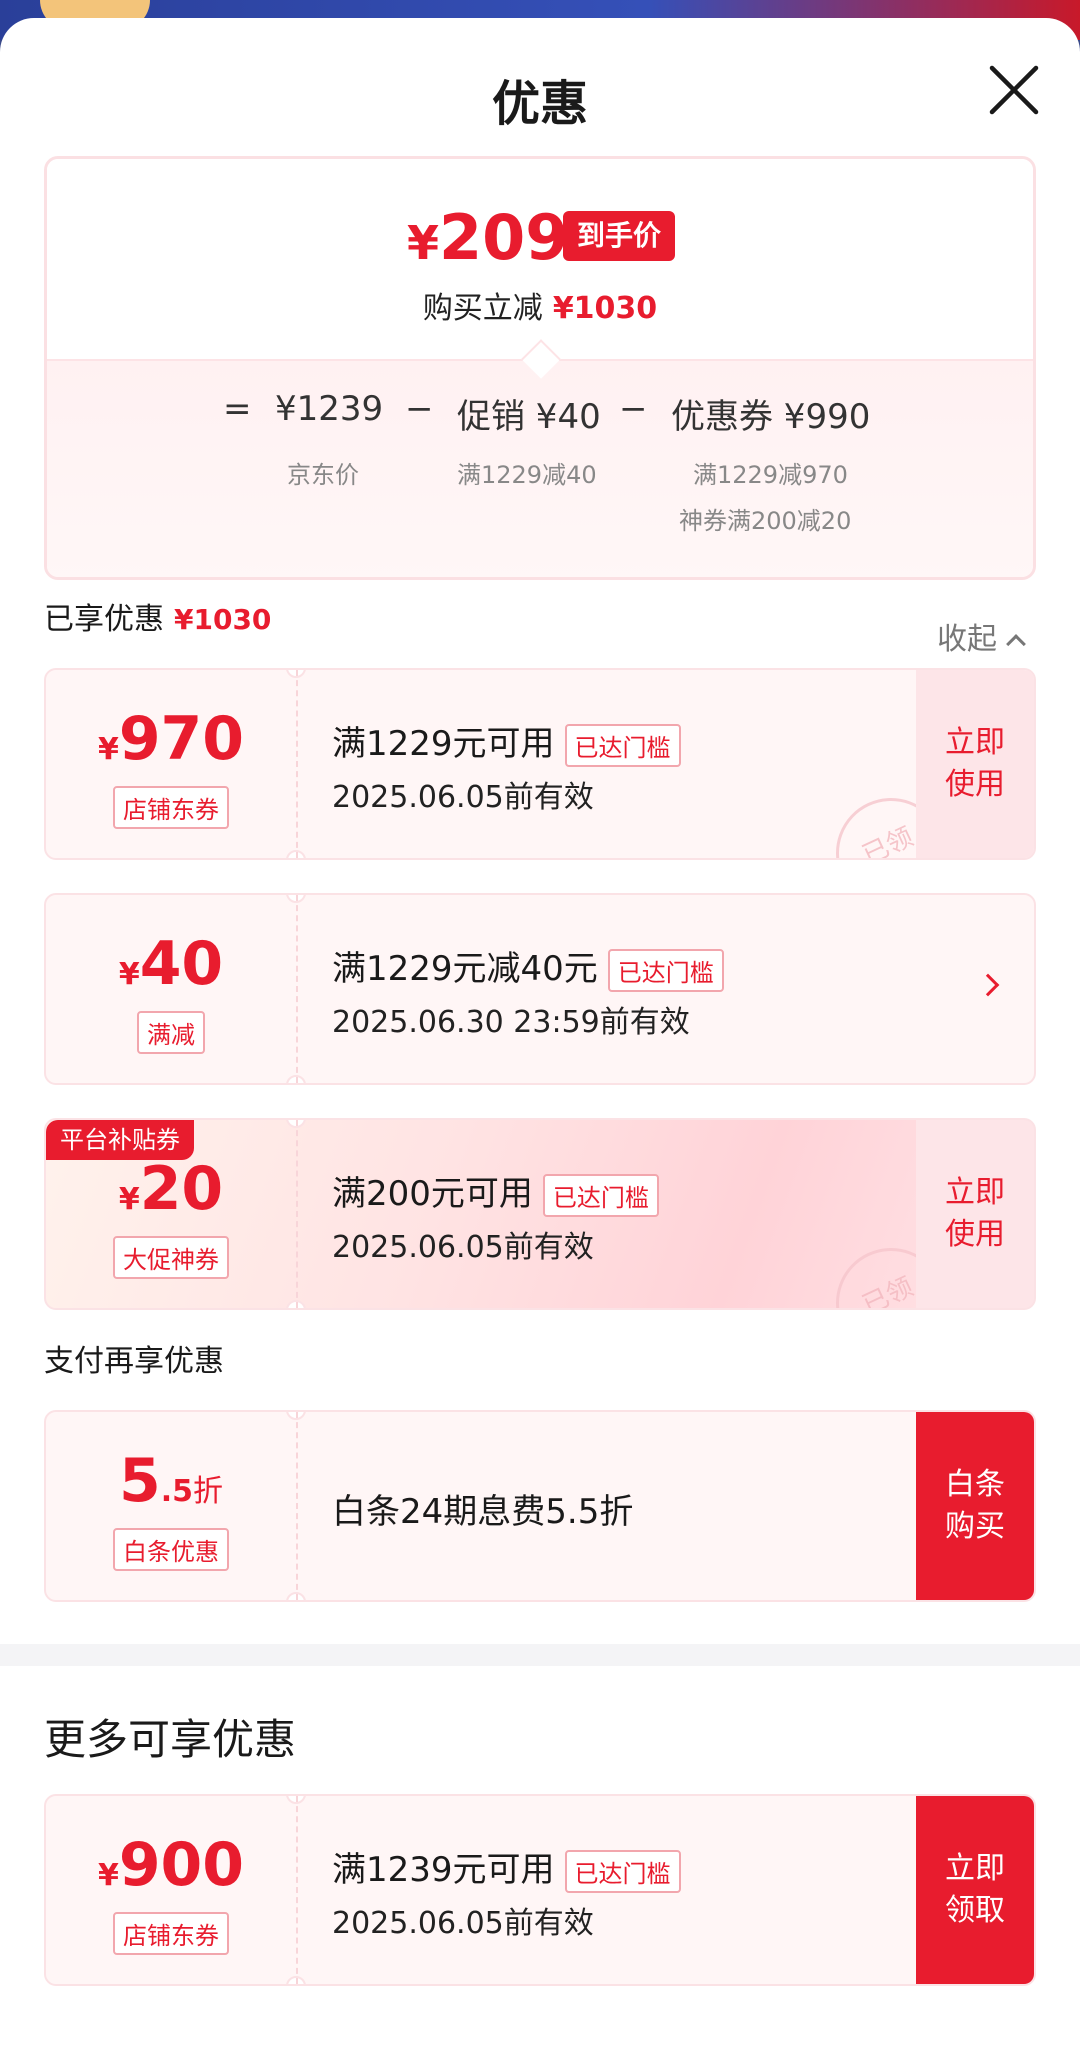  I want to click on calc-coupon-sub-1: 满1229减970, so click(770, 475).